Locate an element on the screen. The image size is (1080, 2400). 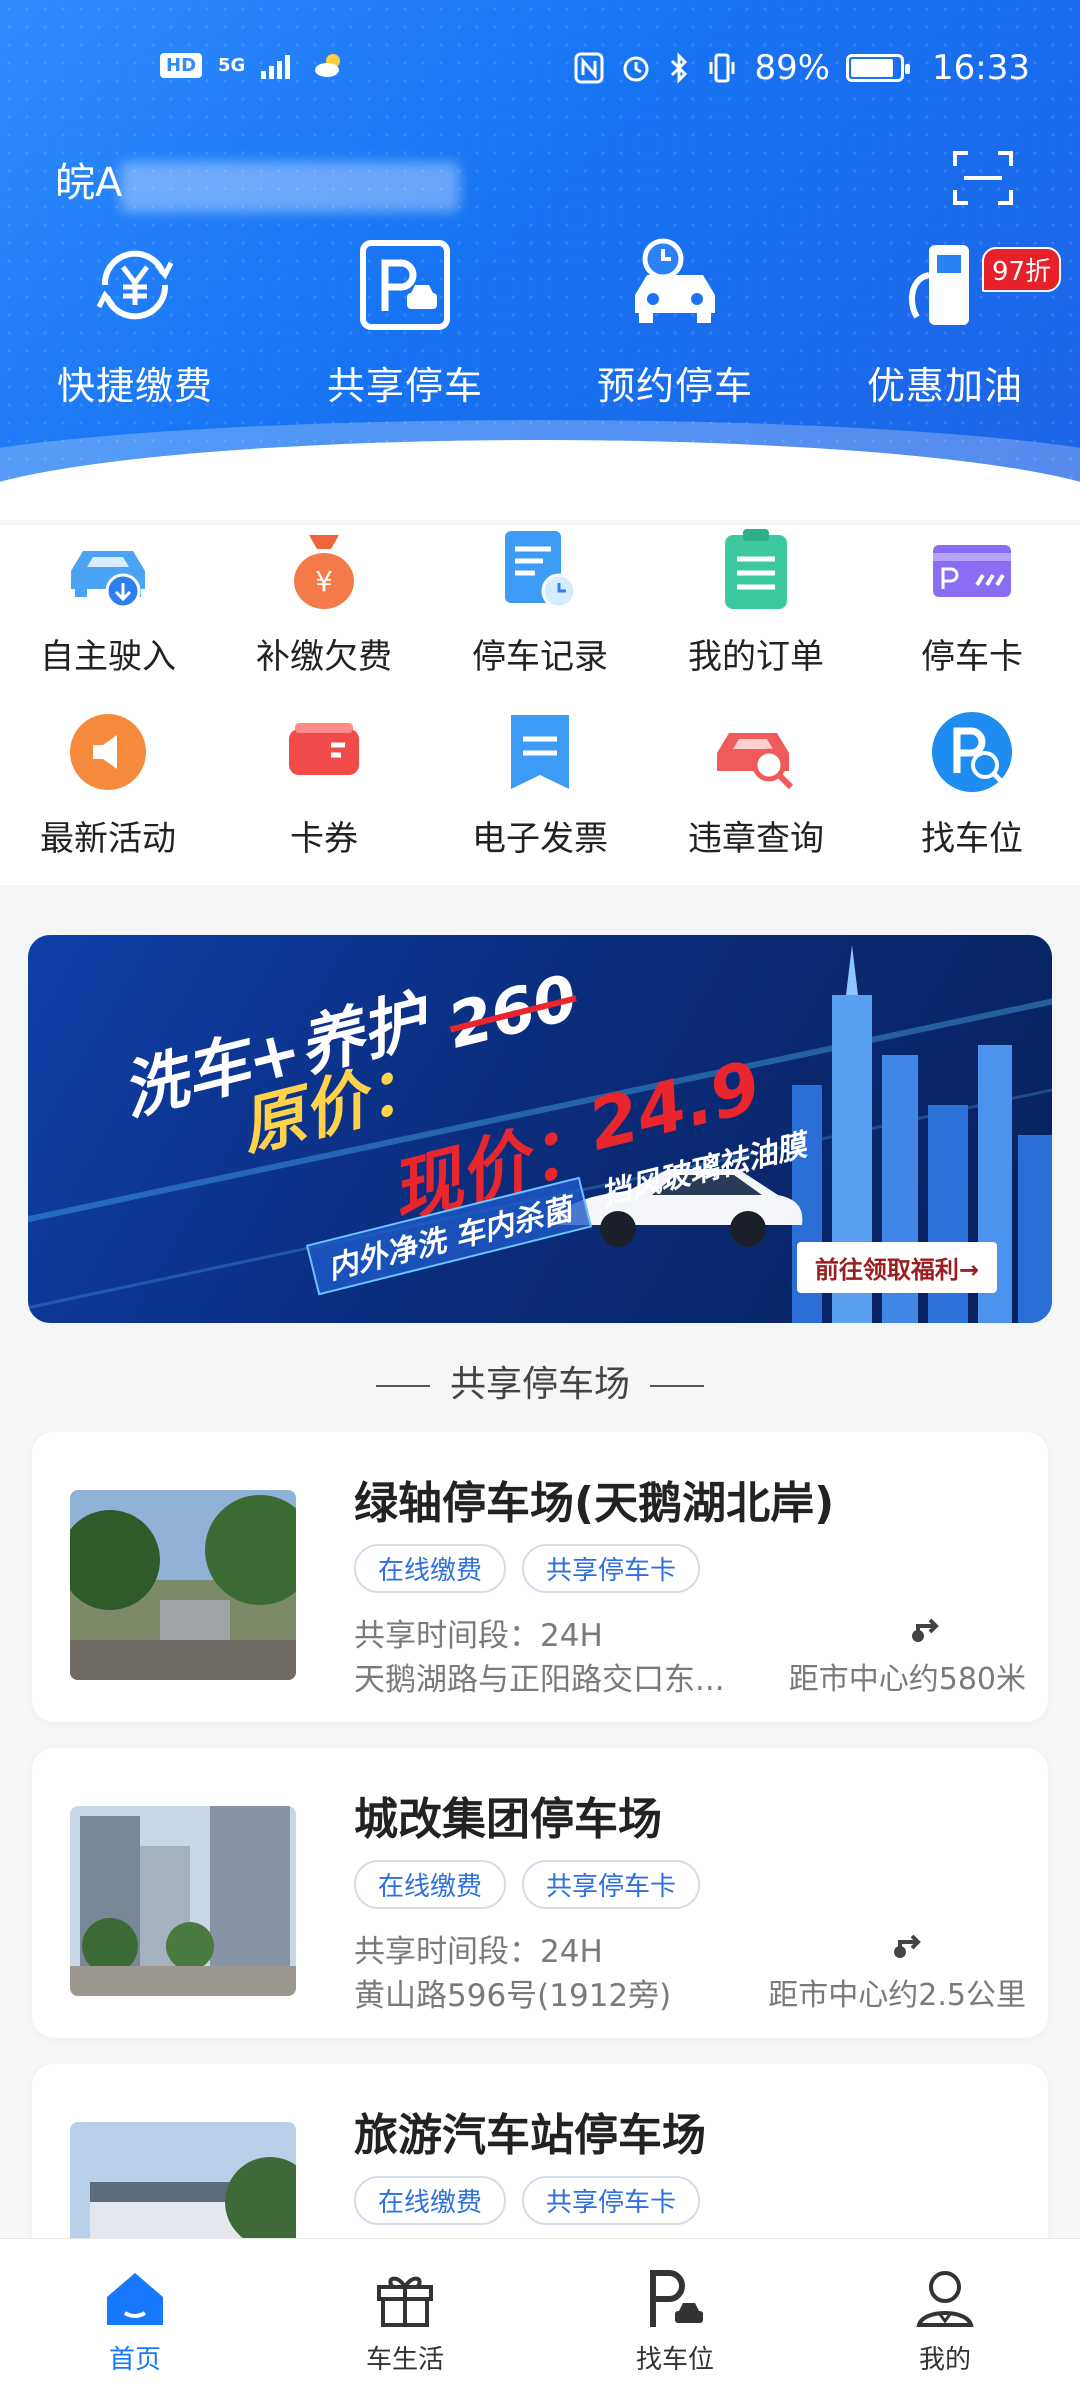
nav-home: 首页 is located at coordinates (135, 2322).